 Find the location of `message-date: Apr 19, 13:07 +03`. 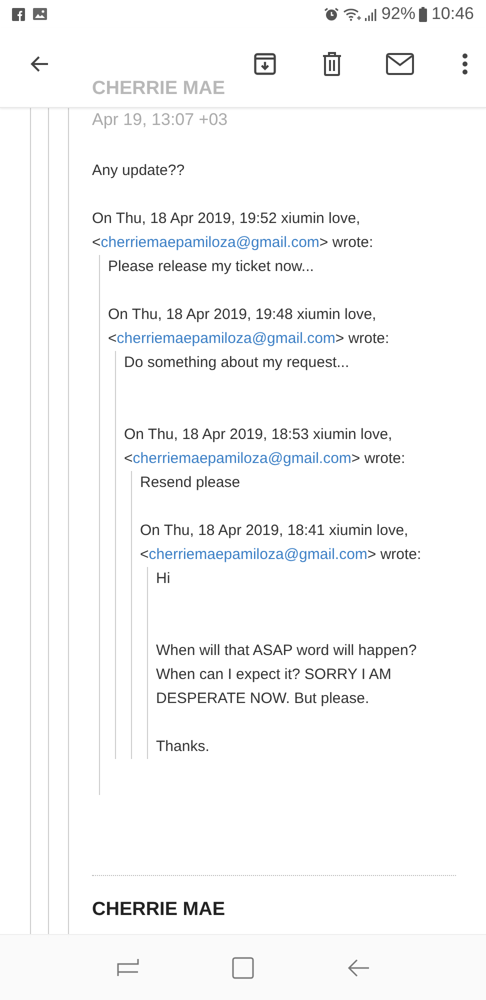

message-date: Apr 19, 13:07 +03 is located at coordinates (160, 120).